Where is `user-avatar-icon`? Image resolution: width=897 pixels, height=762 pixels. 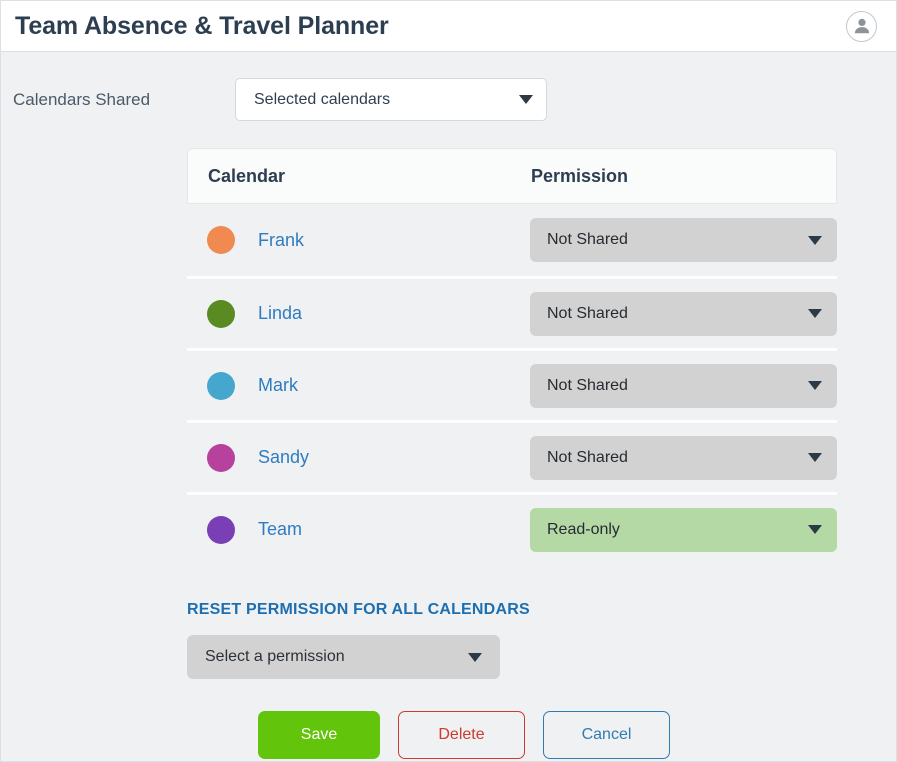
user-avatar-icon is located at coordinates (861, 26).